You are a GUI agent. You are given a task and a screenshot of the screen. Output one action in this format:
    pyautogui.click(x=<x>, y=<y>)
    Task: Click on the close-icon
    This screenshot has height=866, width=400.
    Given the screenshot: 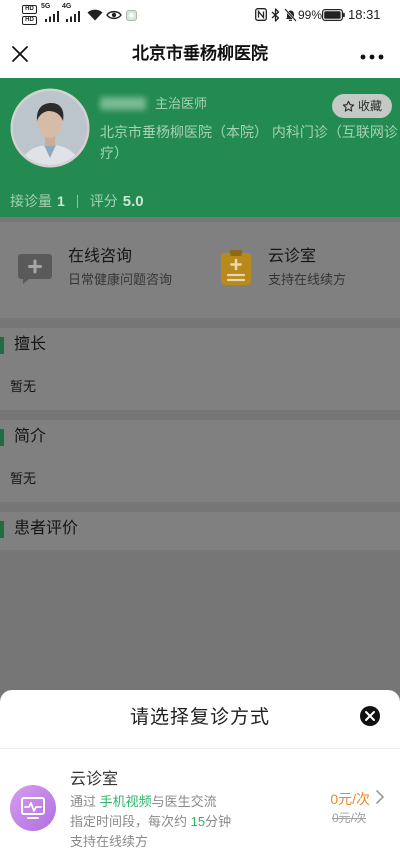 What is the action you would take?
    pyautogui.click(x=20, y=54)
    